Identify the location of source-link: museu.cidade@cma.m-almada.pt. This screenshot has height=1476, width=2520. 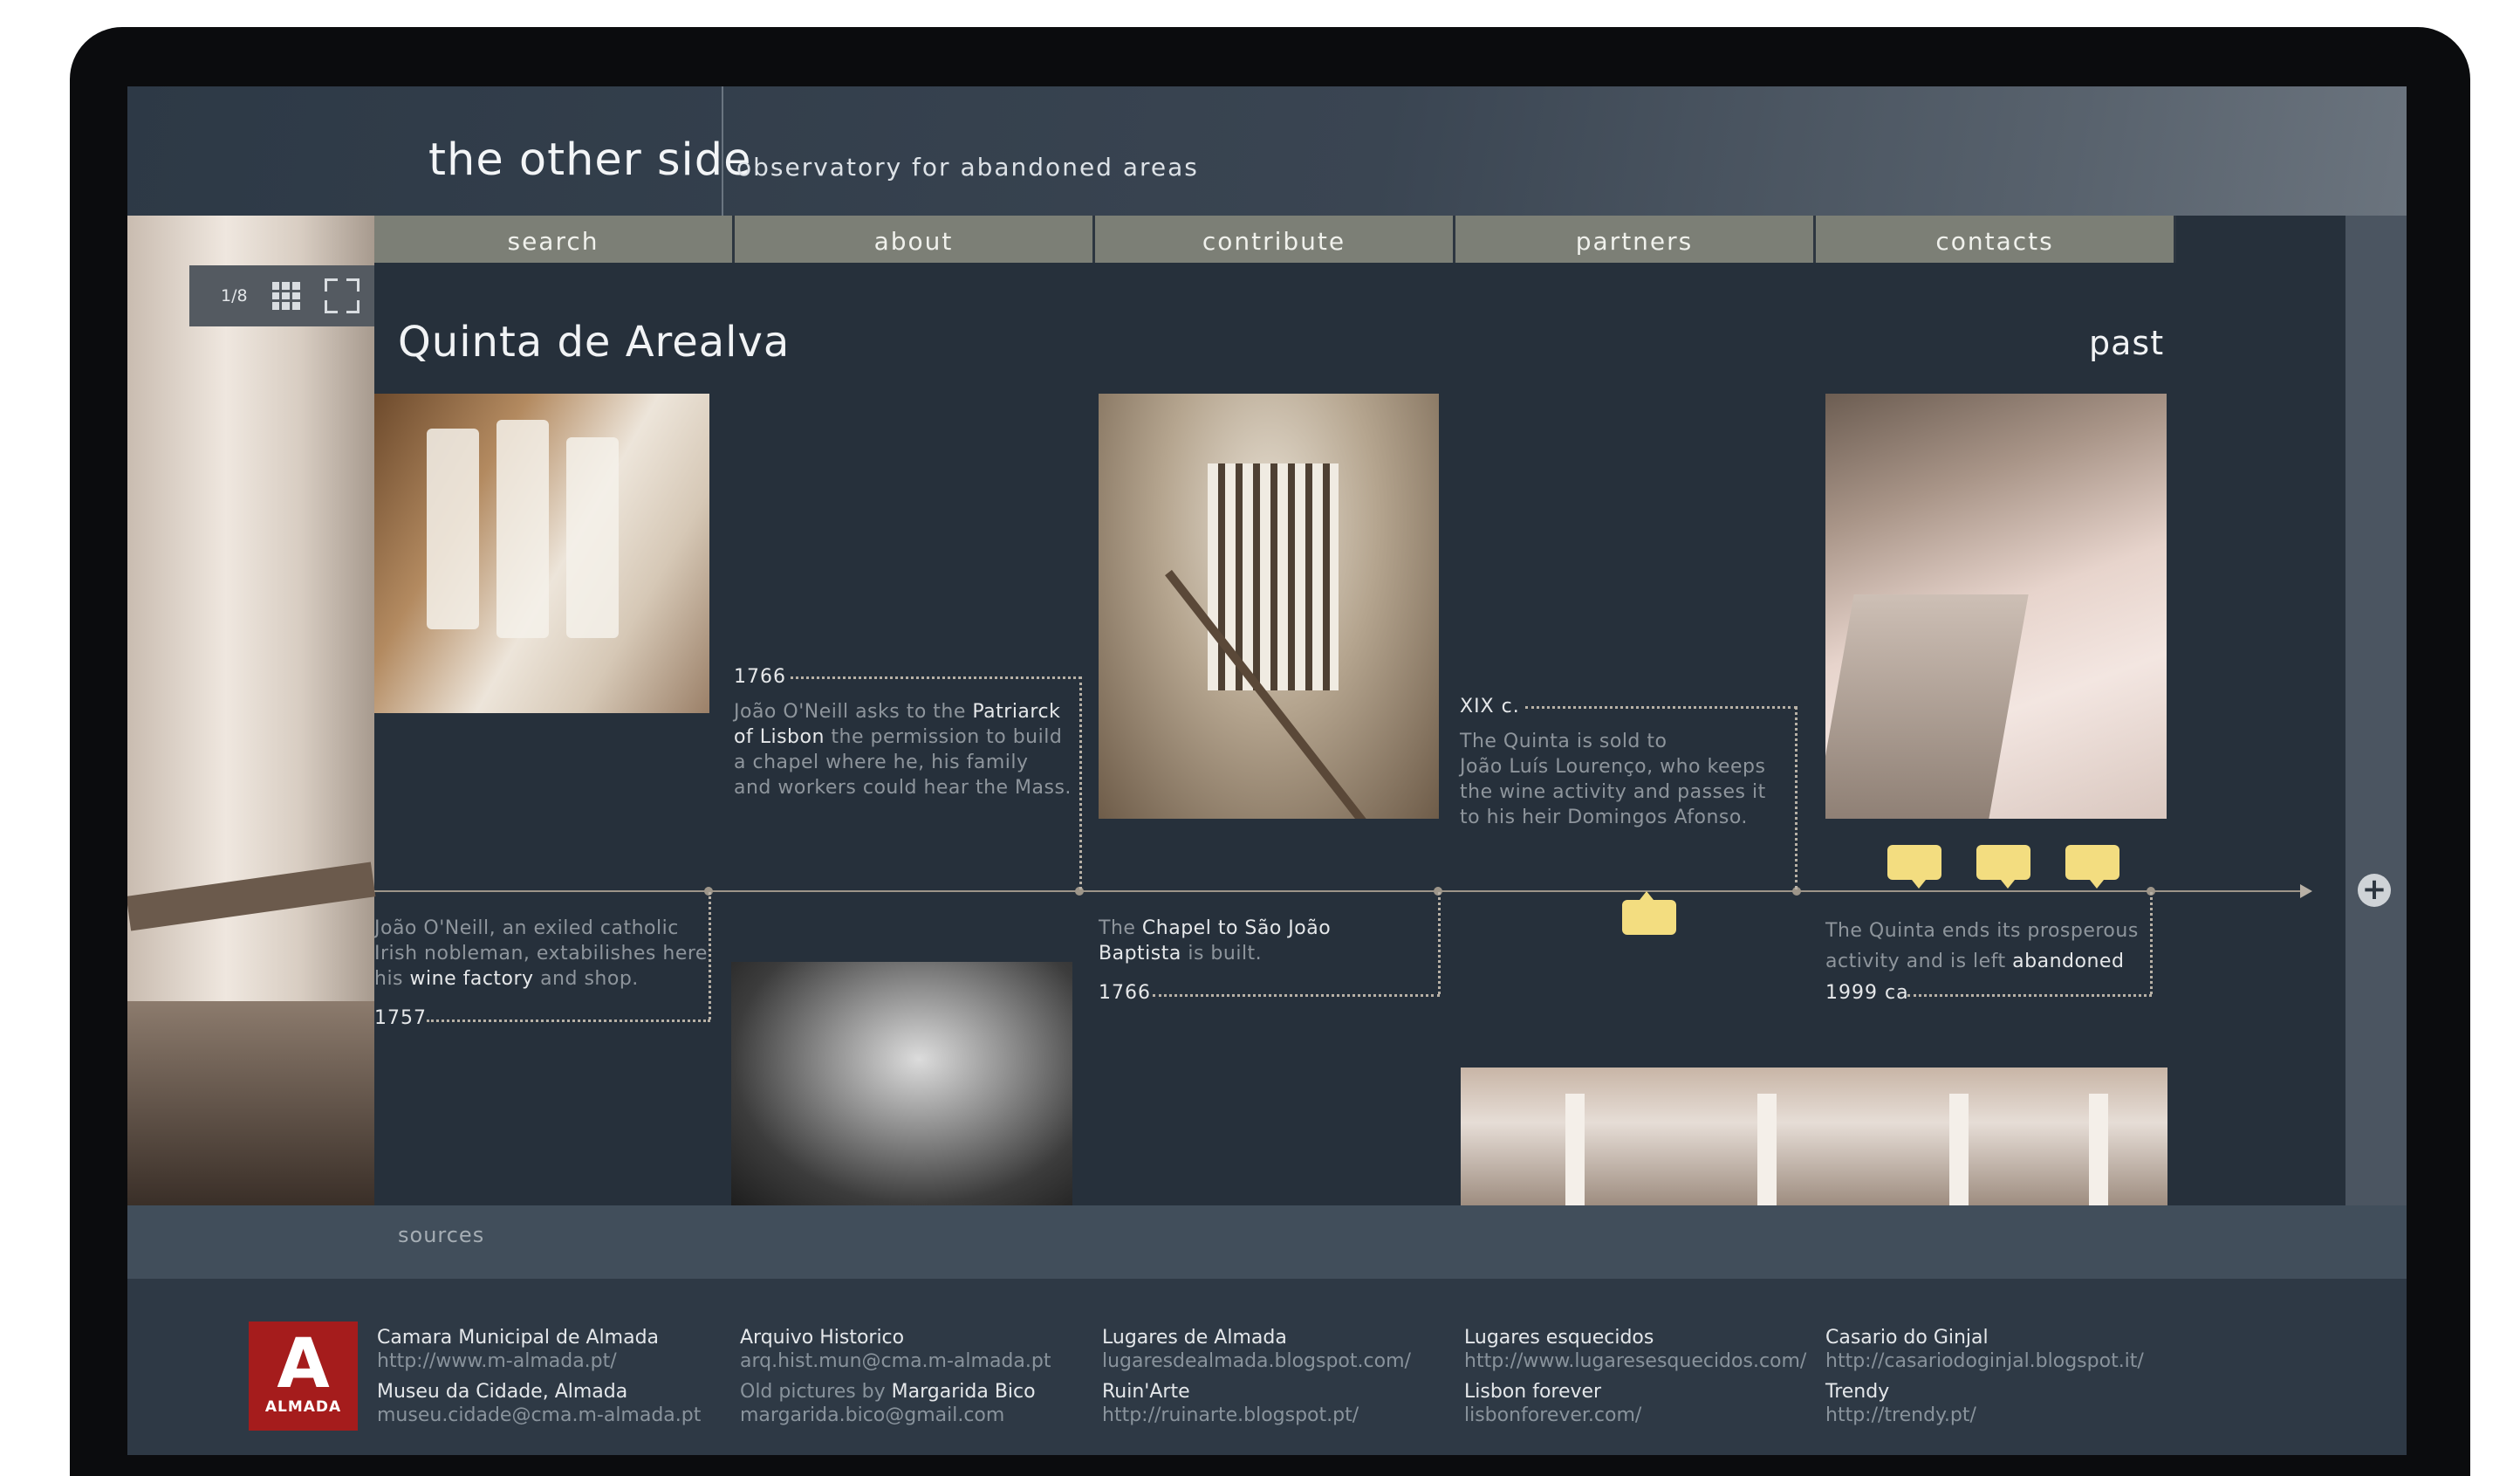
(539, 1415).